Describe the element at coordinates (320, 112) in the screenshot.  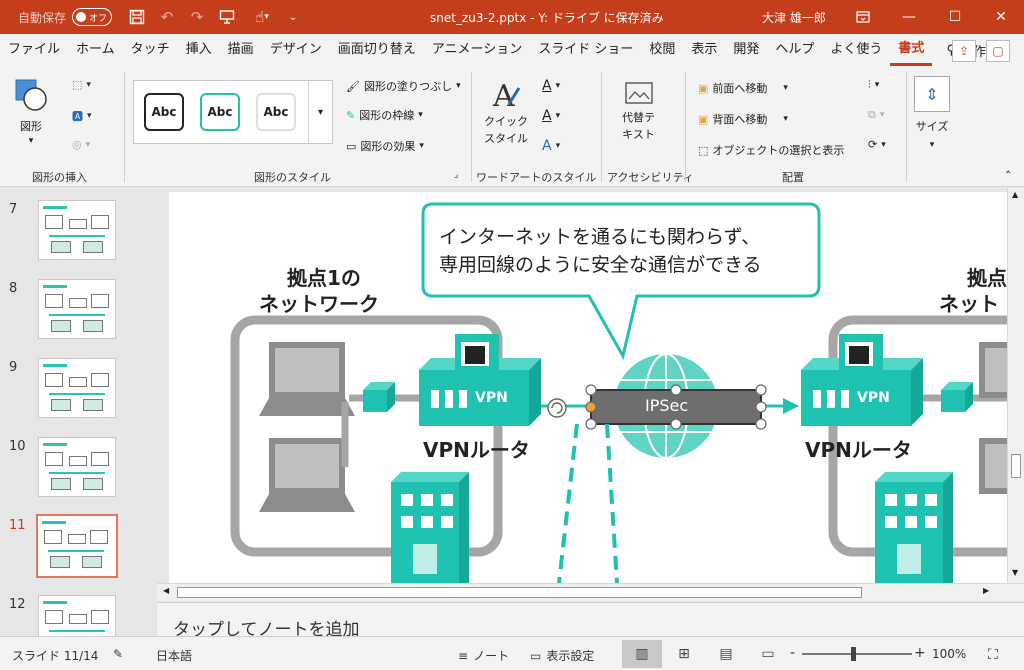
I see `gallery-more-button: ▾` at that location.